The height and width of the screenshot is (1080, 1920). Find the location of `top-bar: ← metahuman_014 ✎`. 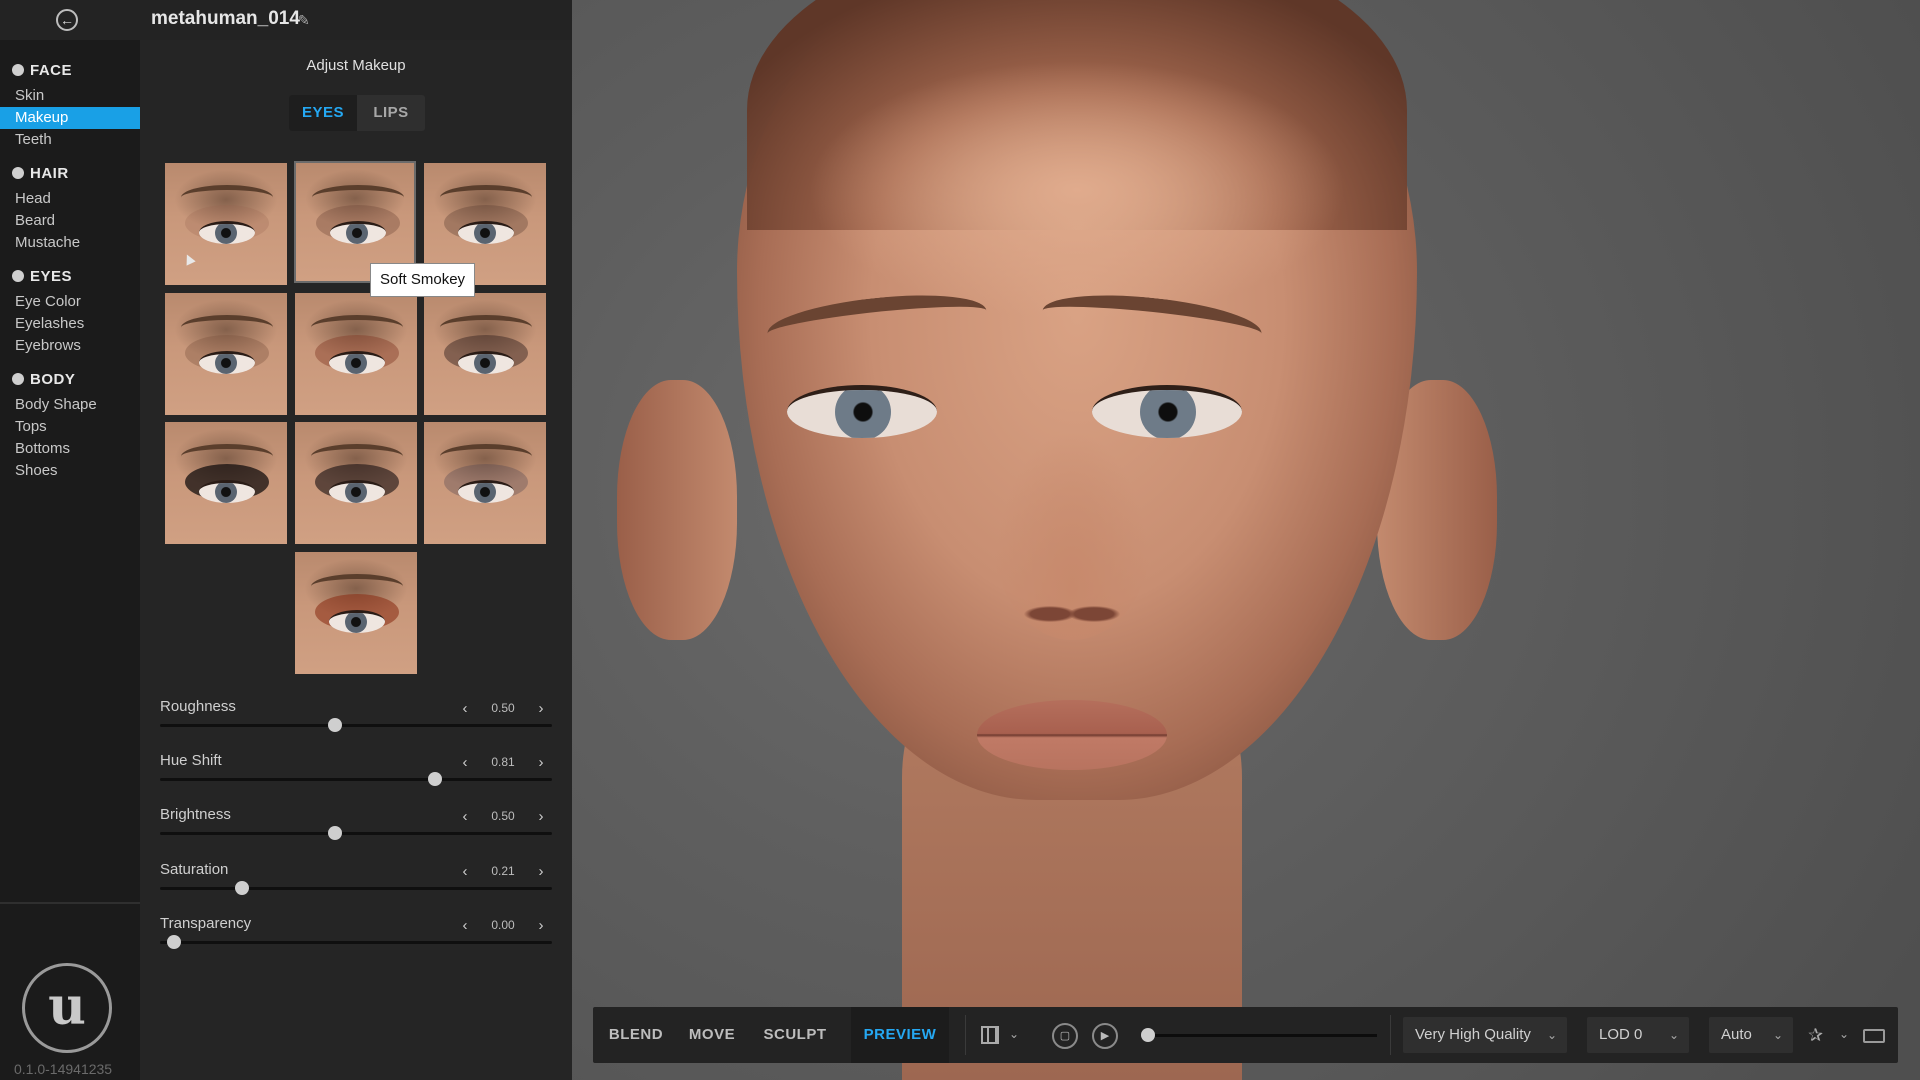

top-bar: ← metahuman_014 ✎ is located at coordinates (286, 20).